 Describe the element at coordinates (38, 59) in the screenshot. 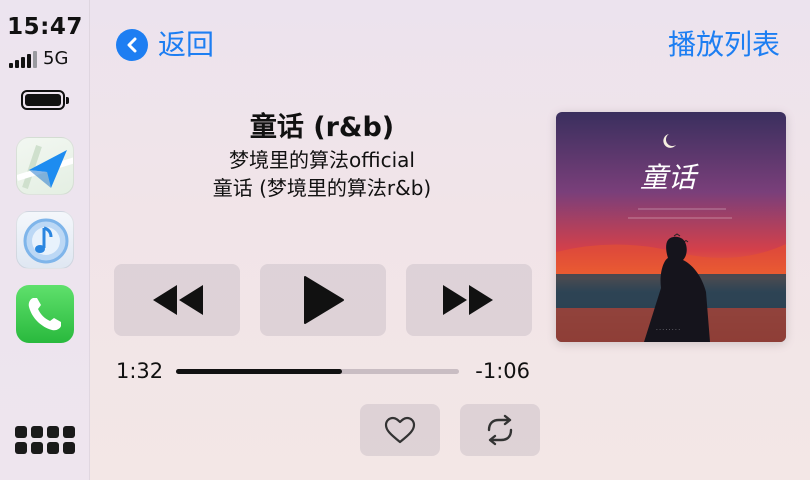

I see `cellular-status: 5G` at that location.